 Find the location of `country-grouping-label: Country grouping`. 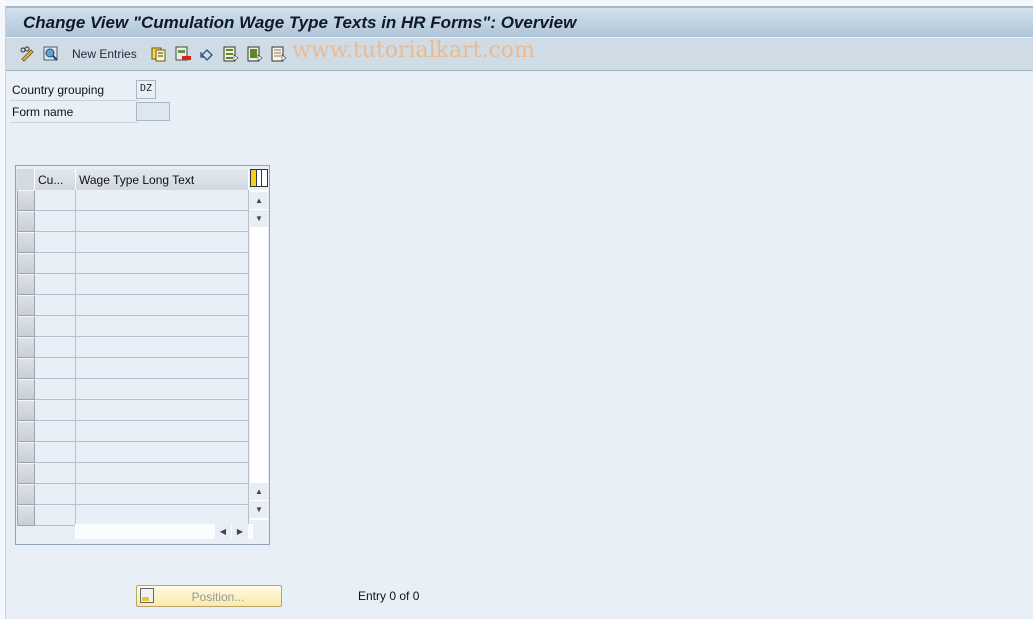

country-grouping-label: Country grouping is located at coordinates (58, 90).